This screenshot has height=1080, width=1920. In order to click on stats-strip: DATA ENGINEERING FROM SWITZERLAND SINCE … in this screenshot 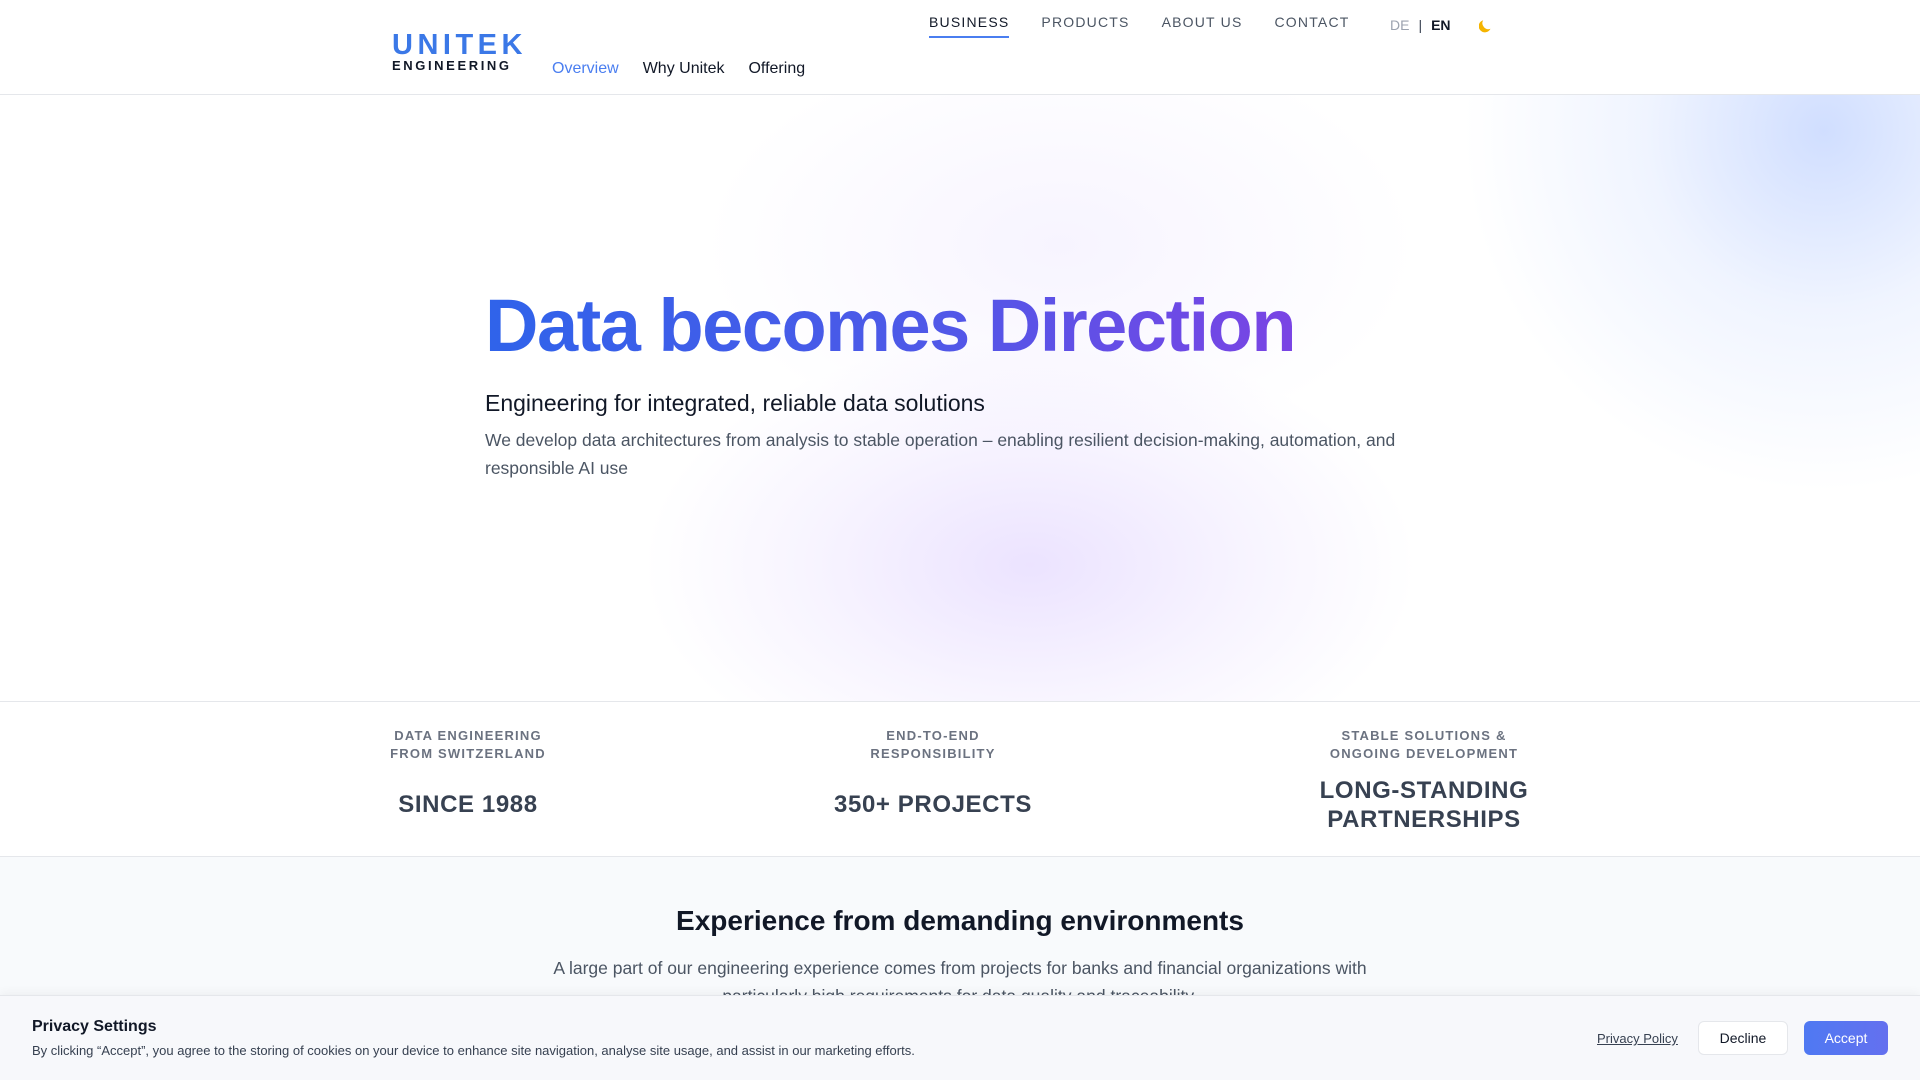, I will do `click(960, 779)`.